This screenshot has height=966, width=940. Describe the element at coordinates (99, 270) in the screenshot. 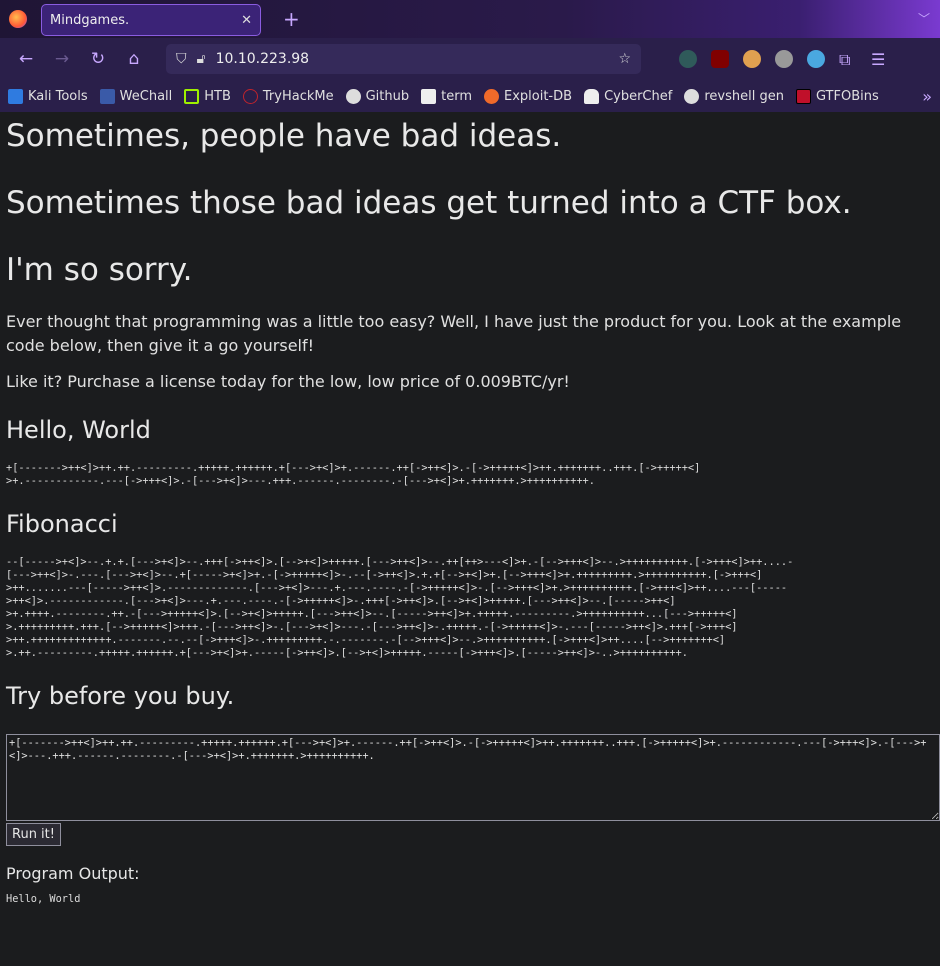

I see `headline-3: I'm so sorry.` at that location.